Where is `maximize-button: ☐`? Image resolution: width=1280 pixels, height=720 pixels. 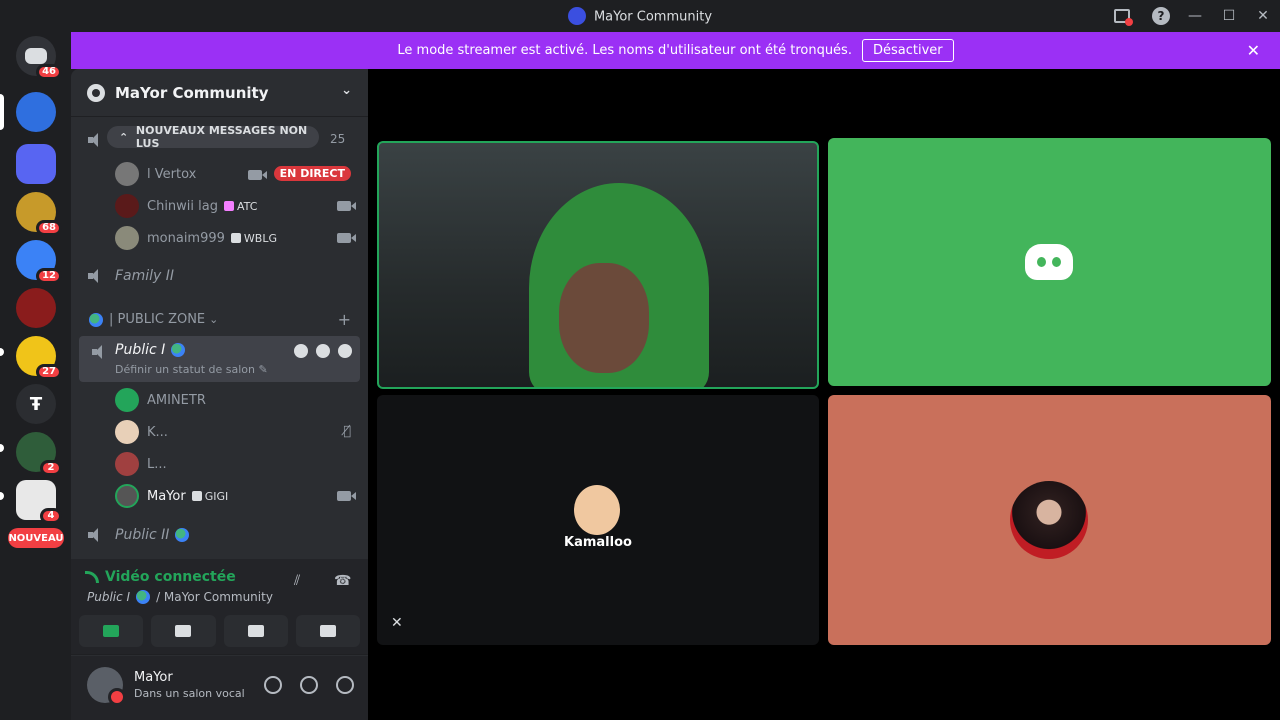
maximize-button: ☐ is located at coordinates (1229, 16).